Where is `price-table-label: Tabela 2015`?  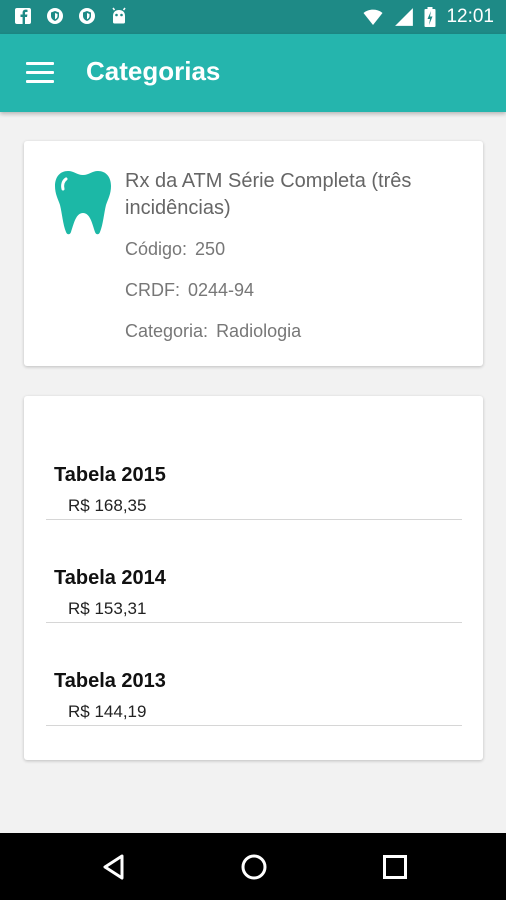
price-table-label: Tabela 2015 is located at coordinates (110, 475).